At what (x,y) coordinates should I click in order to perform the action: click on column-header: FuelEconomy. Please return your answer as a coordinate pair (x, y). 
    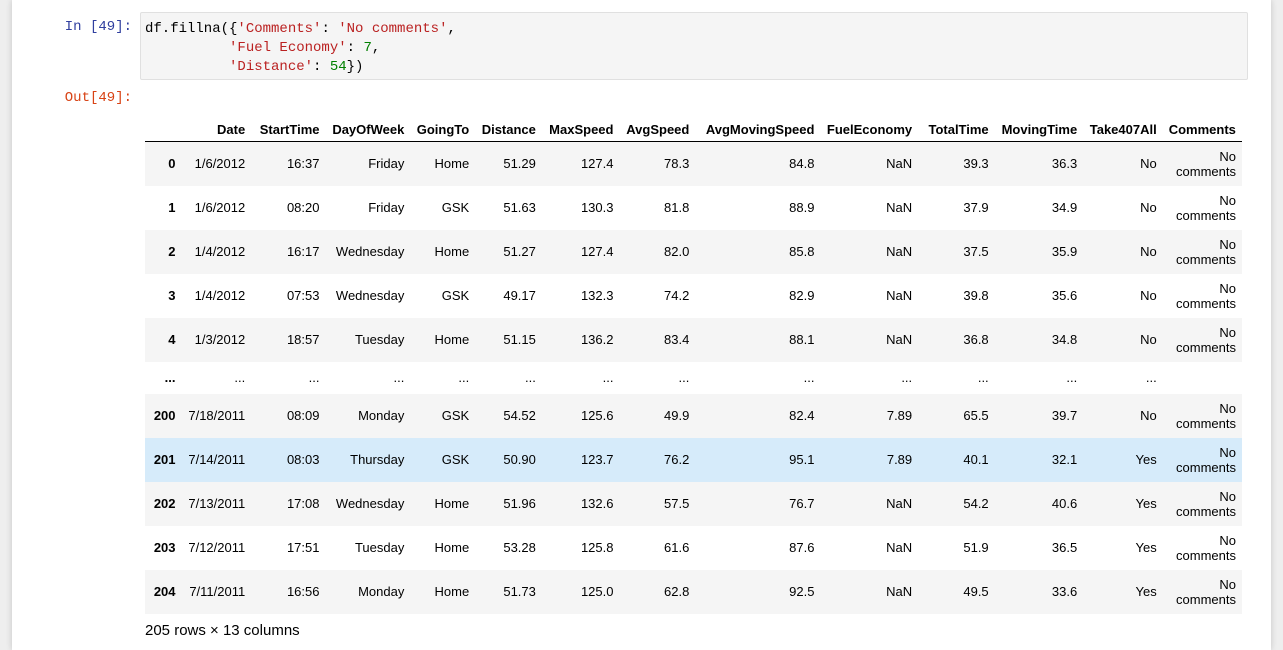
    Looking at the image, I should click on (869, 119).